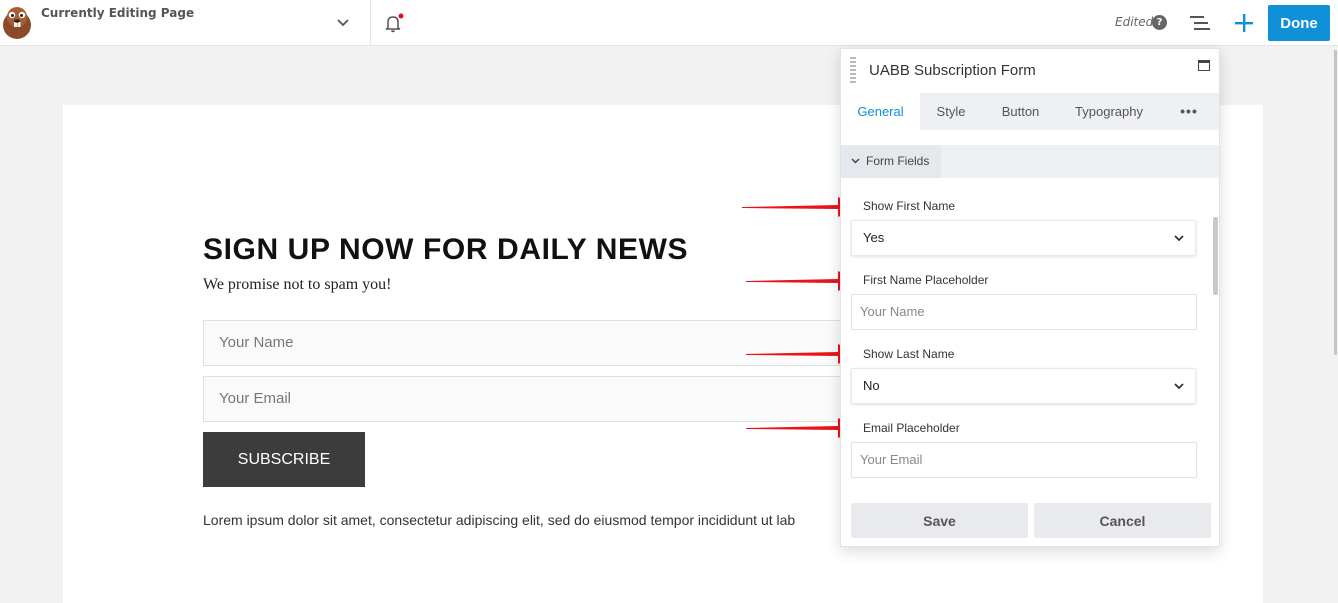 This screenshot has width=1338, height=603. I want to click on section-toggle-form-fields: Form Fields, so click(891, 161).